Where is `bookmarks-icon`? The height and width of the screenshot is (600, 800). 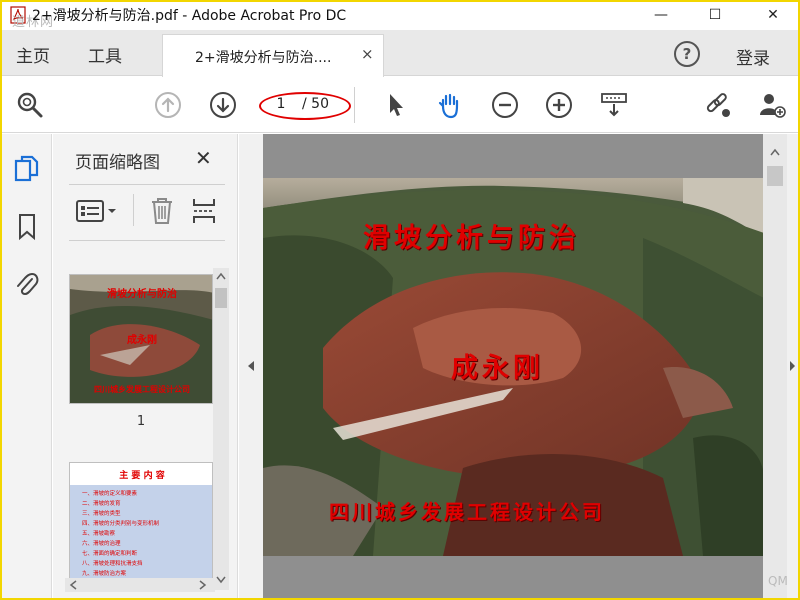
bookmarks-icon is located at coordinates (27, 227).